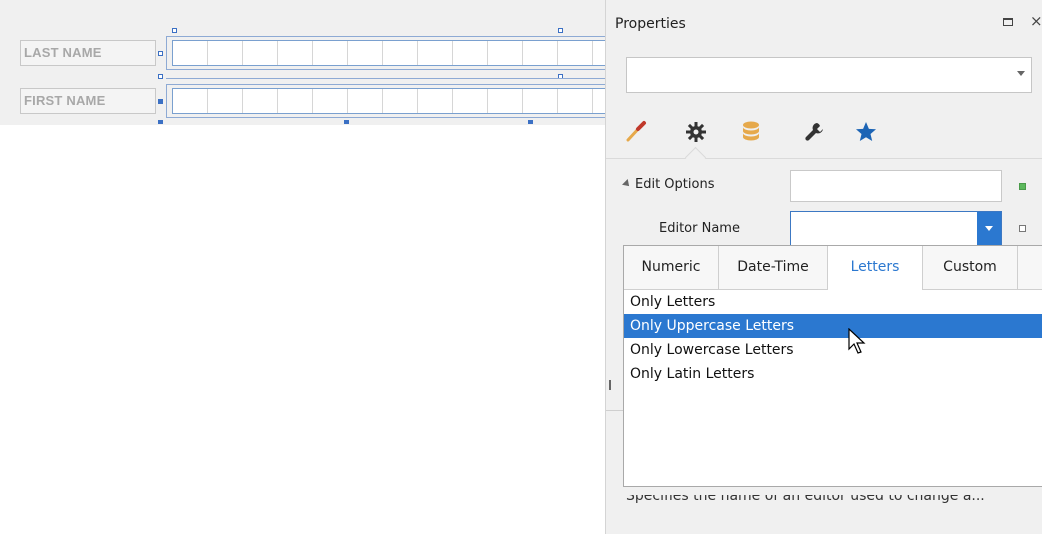  I want to click on edit-options-row: Edit Options, so click(824, 186).